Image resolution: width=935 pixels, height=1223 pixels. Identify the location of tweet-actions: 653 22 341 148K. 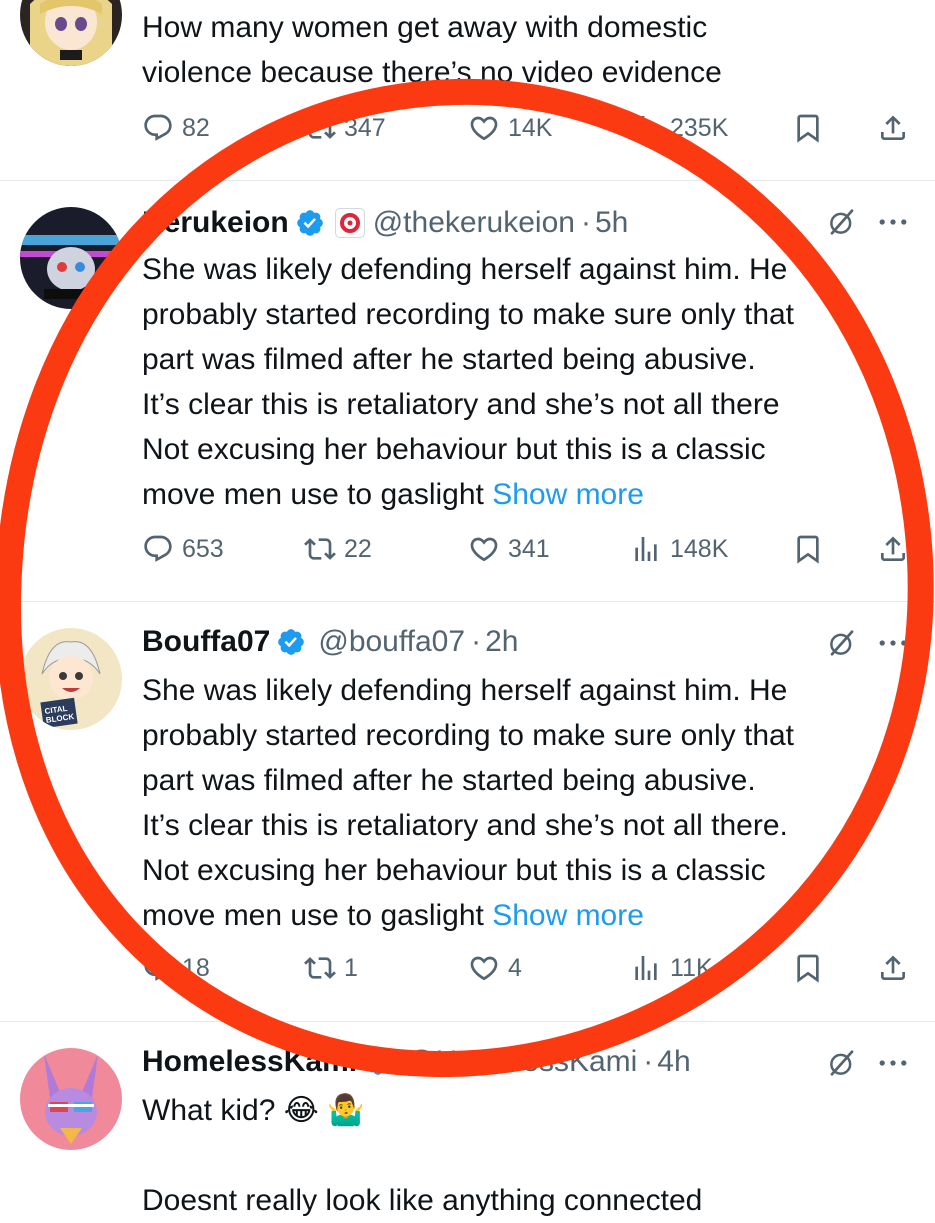
(529, 553).